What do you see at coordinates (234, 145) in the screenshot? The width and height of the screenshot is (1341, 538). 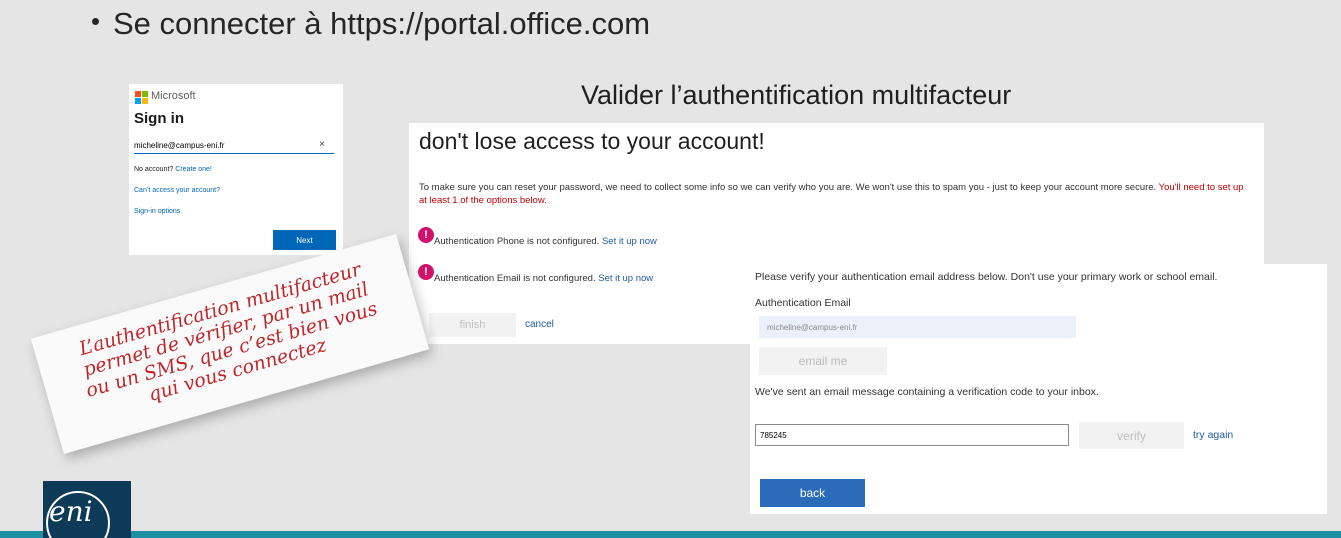 I see `signin-email-input` at bounding box center [234, 145].